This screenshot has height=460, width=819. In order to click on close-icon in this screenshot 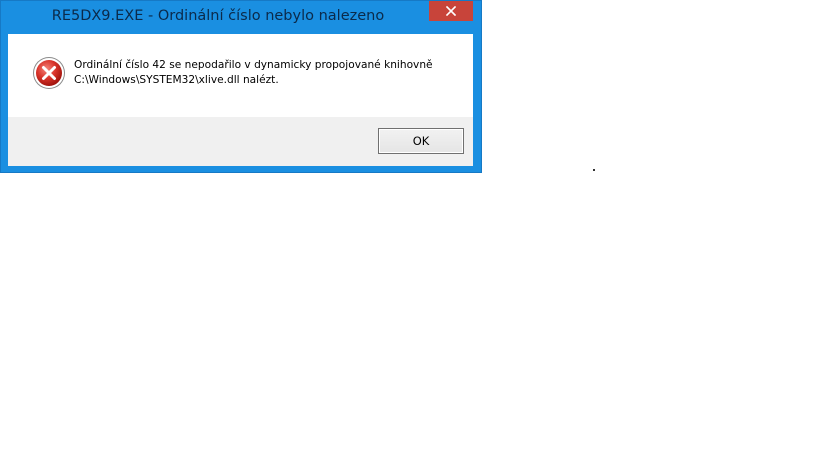, I will do `click(451, 11)`.